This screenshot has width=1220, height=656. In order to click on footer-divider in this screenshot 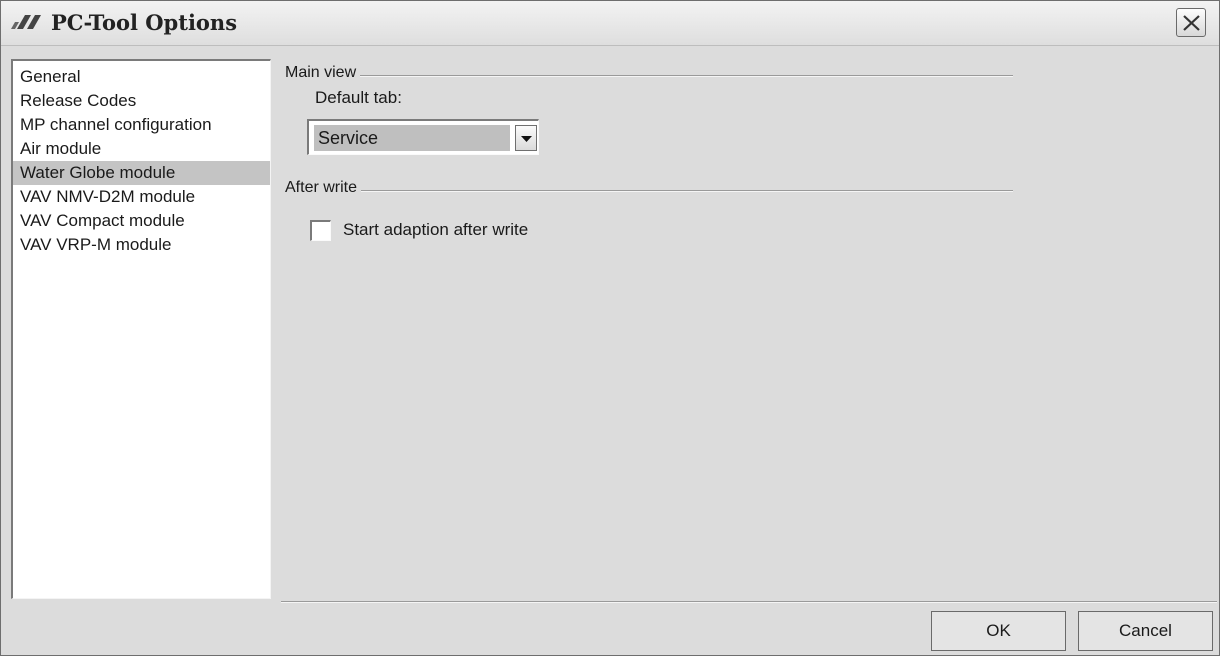, I will do `click(749, 602)`.